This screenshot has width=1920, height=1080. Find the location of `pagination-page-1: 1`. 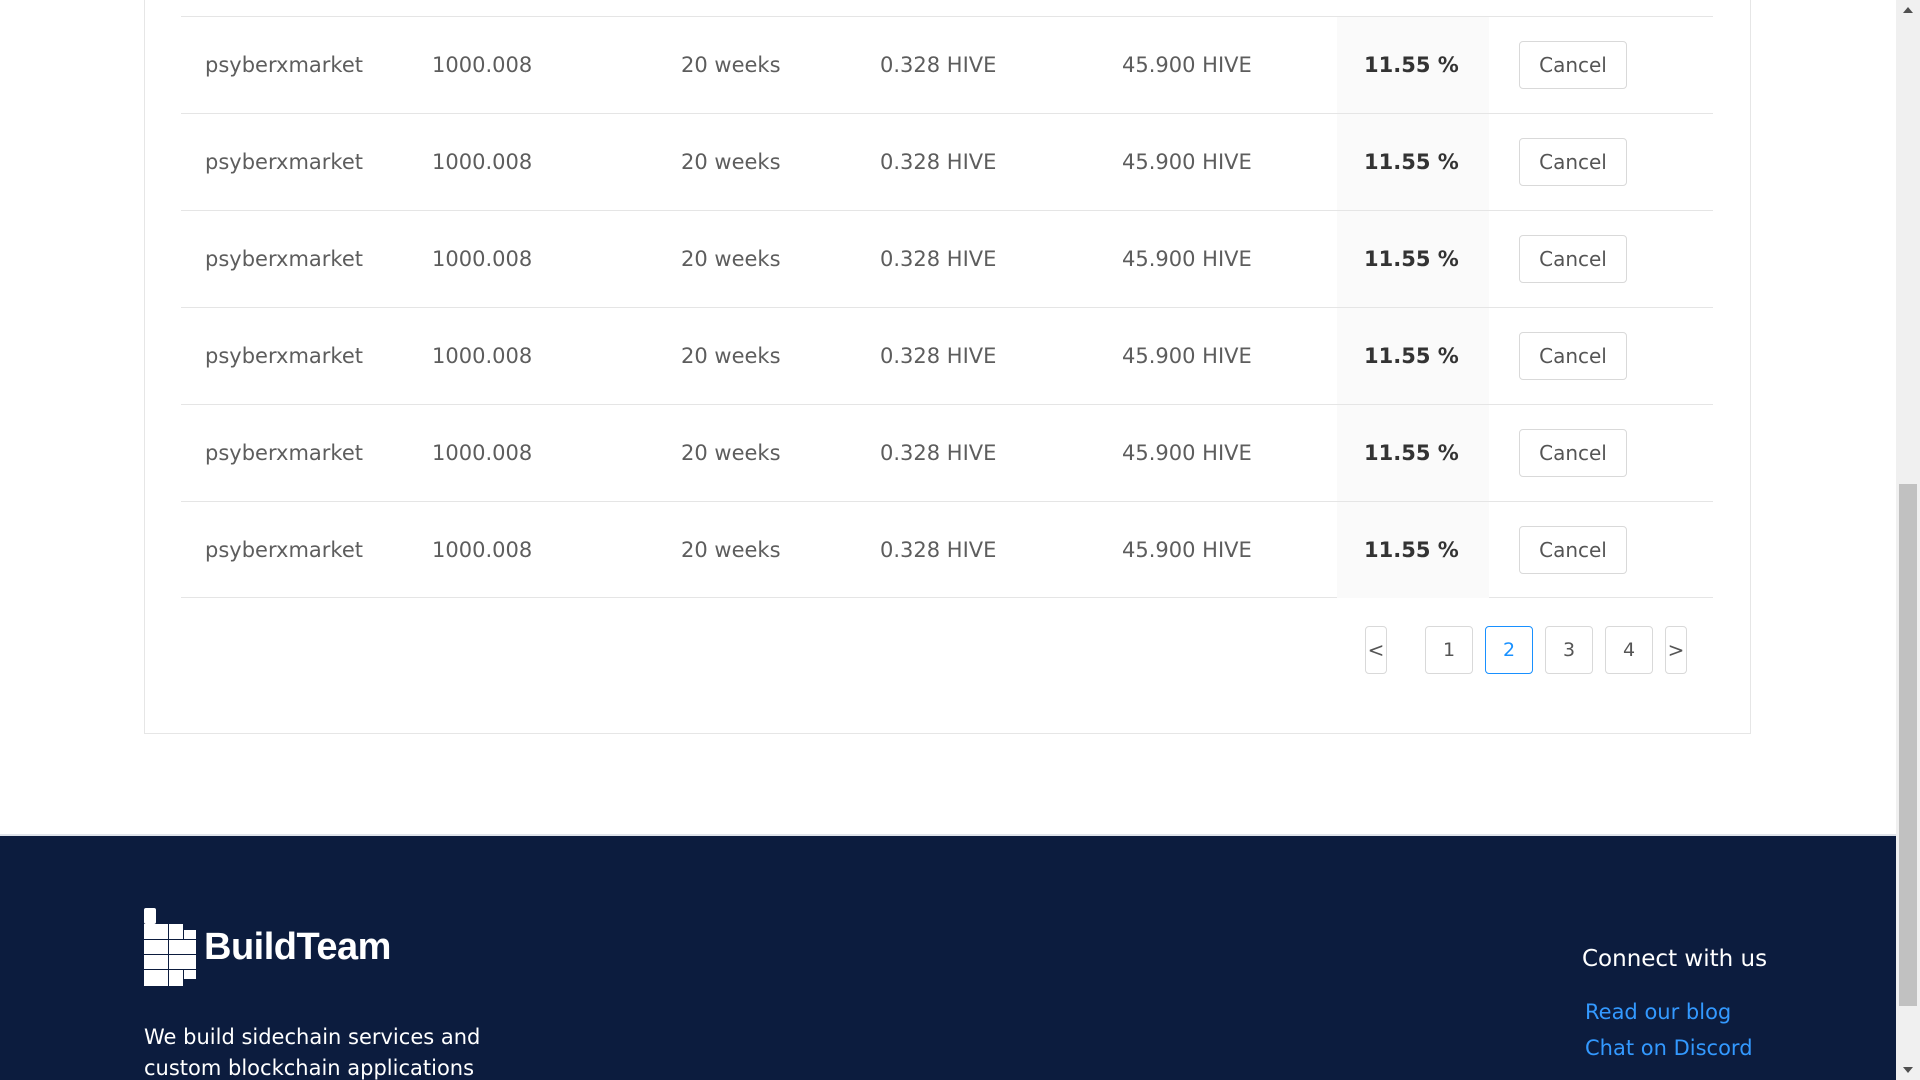

pagination-page-1: 1 is located at coordinates (1449, 650).